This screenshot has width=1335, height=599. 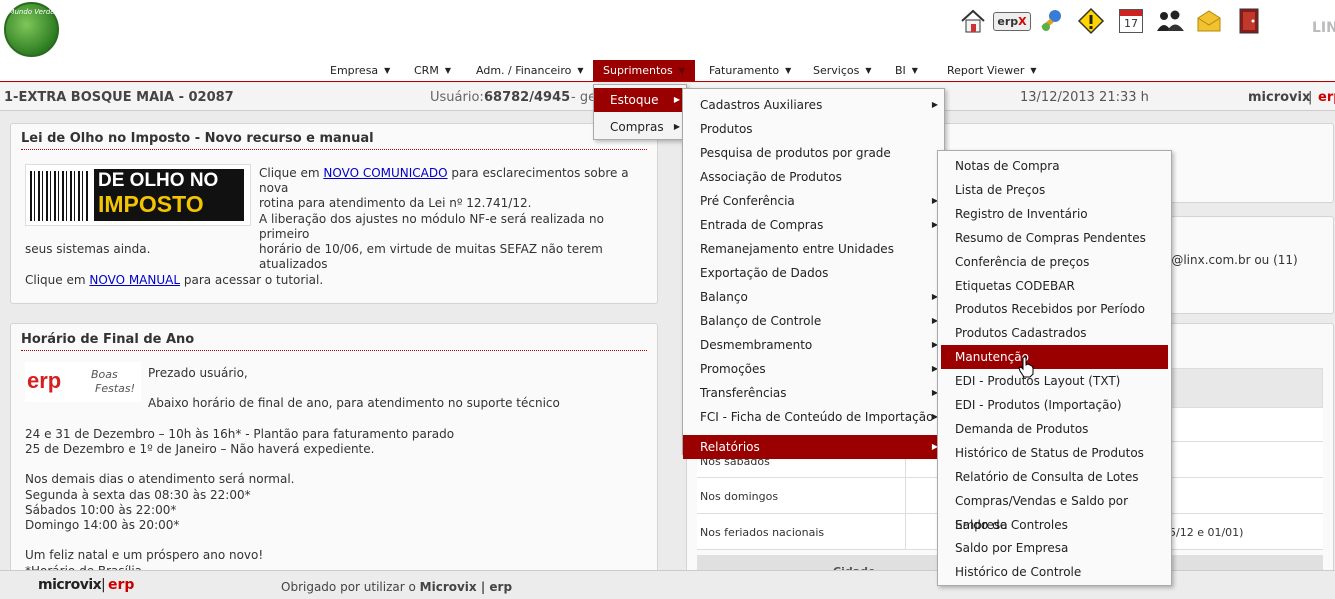 I want to click on relatorios-submenu-item: Resumo de Compras Pendentes, so click(x=1054, y=238).